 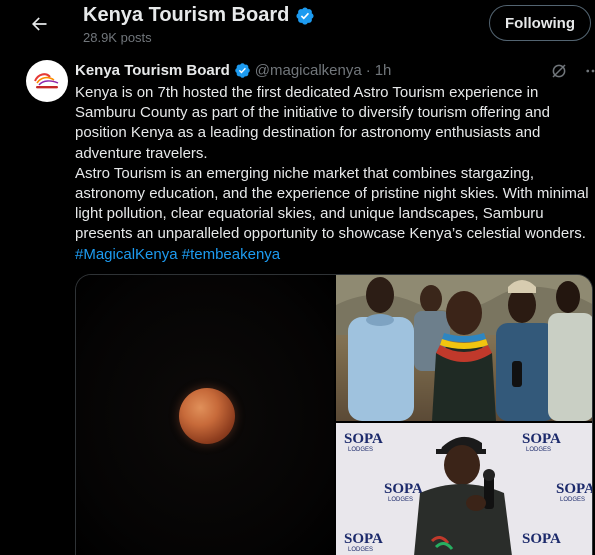 I want to click on arrow-left-icon, so click(x=39, y=24).